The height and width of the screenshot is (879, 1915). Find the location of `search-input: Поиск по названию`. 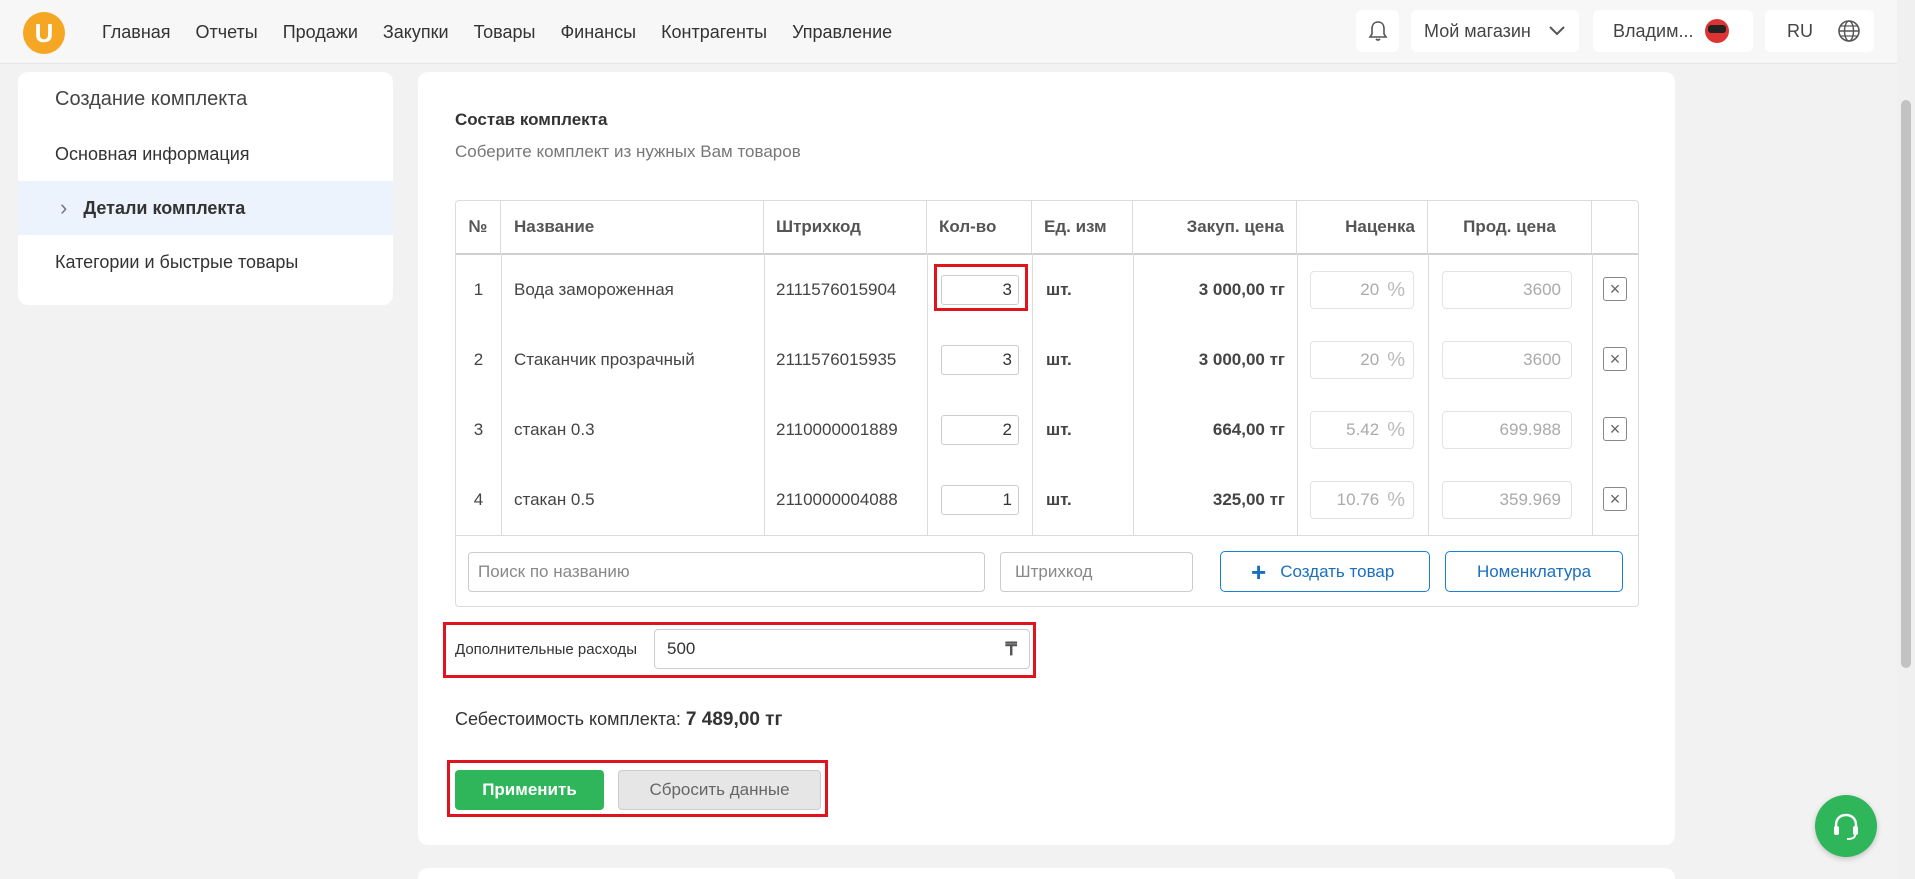

search-input: Поиск по названию is located at coordinates (726, 572).